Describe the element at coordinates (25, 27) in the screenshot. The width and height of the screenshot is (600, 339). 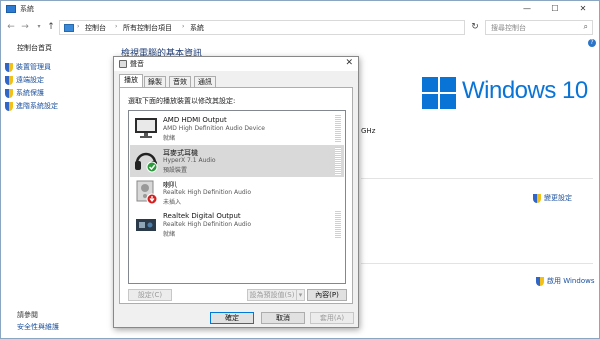
I see `forward-icon: →` at that location.